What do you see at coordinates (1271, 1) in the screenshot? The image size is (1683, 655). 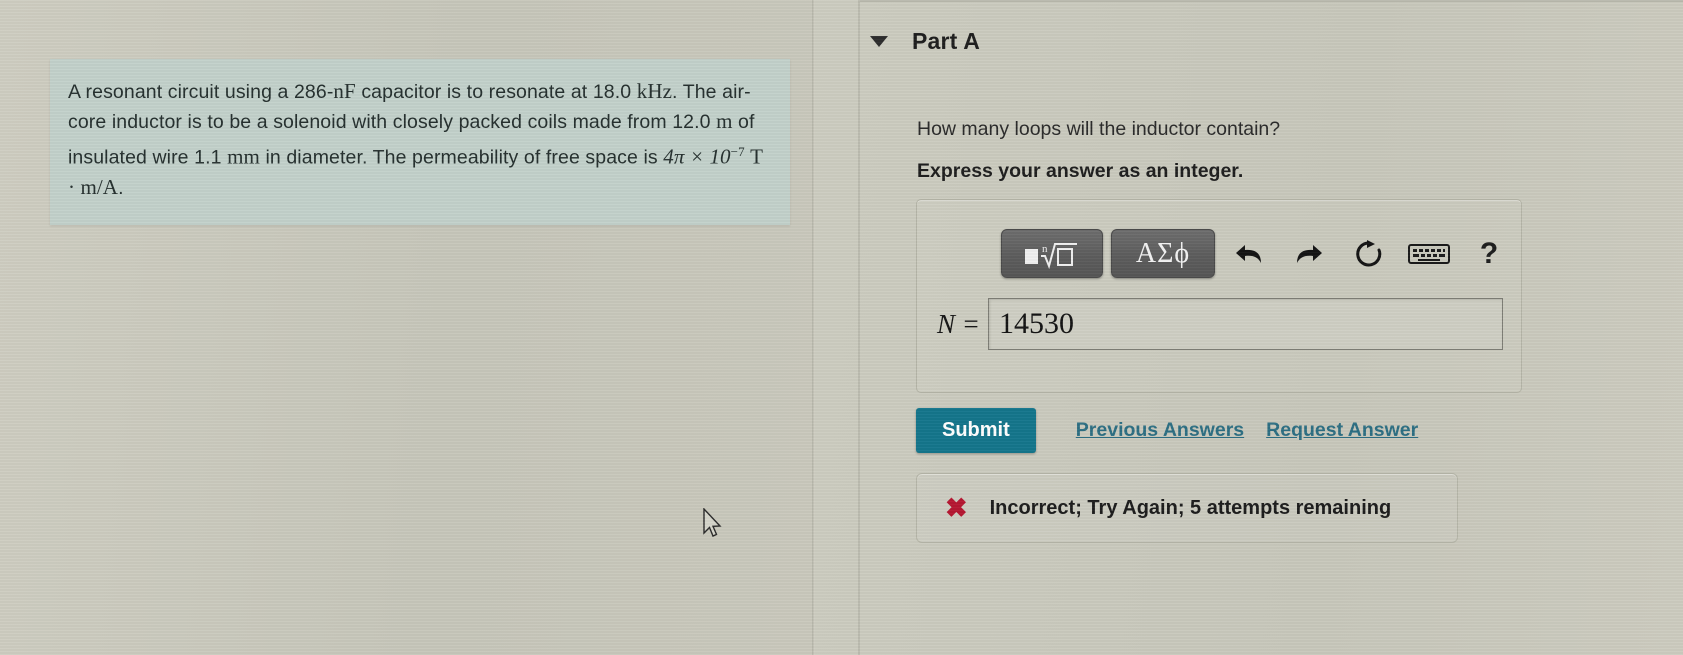 I see `pane-top-rule` at bounding box center [1271, 1].